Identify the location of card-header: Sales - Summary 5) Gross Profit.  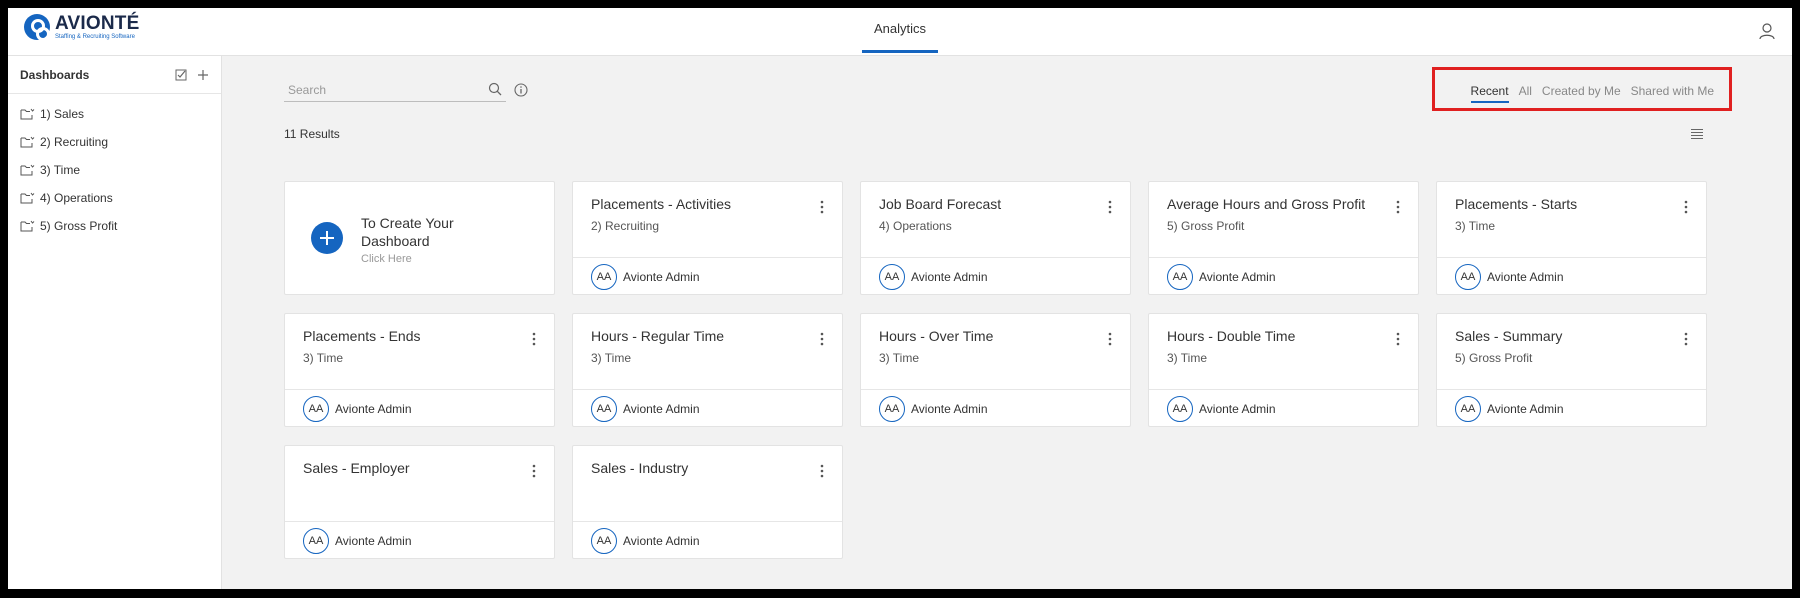
(1571, 352).